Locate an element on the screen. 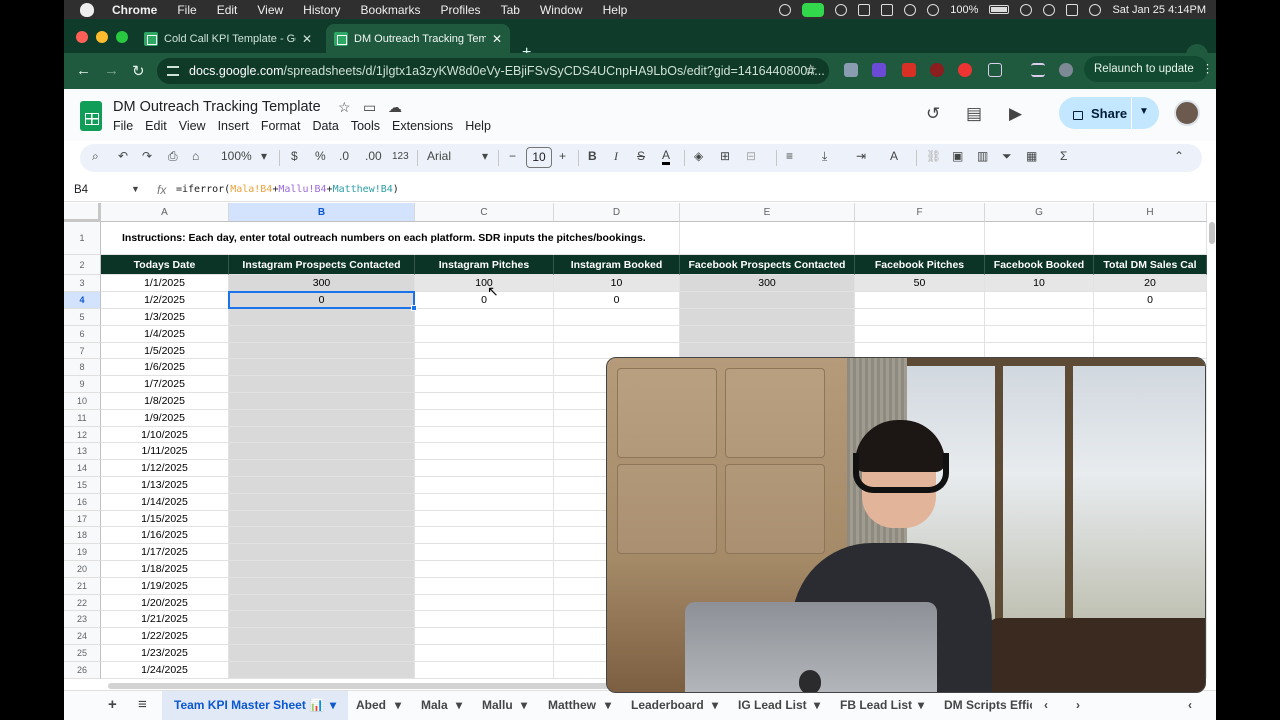 The image size is (1280, 720). borders-icon: ⊞ is located at coordinates (725, 156).